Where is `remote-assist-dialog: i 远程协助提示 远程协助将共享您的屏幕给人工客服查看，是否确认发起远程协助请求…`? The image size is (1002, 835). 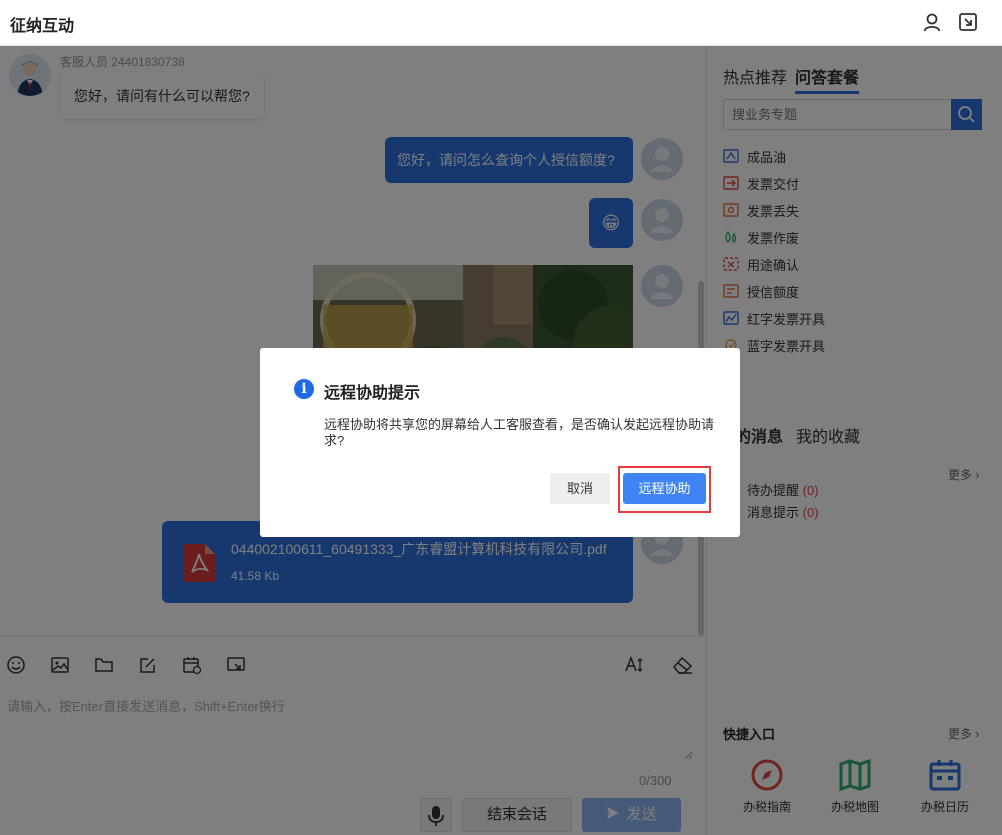 remote-assist-dialog: i 远程协助提示 远程协助将共享您的屏幕给人工客服查看，是否确认发起远程协助请求… is located at coordinates (500, 442).